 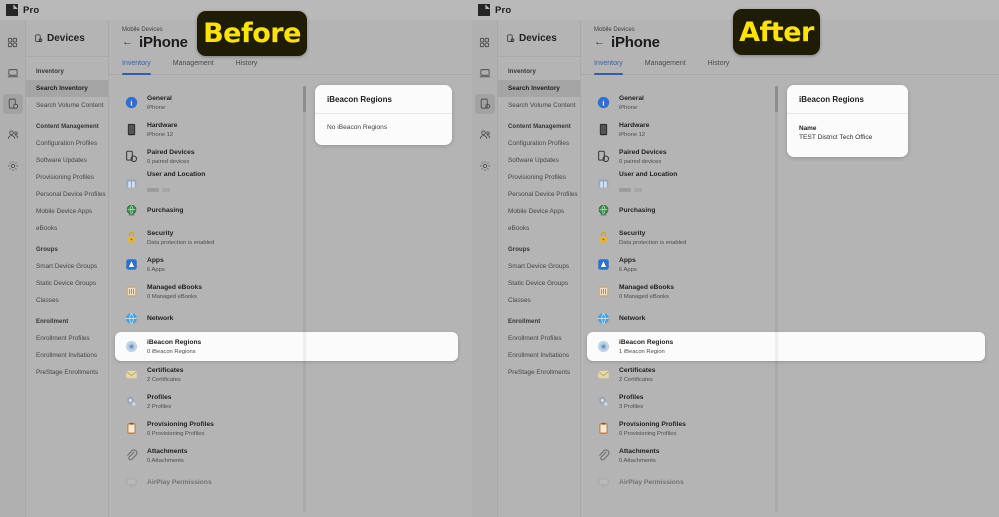 What do you see at coordinates (786, 346) in the screenshot?
I see `inventory-row: iBeacon Regions 1 iBeacon Region` at bounding box center [786, 346].